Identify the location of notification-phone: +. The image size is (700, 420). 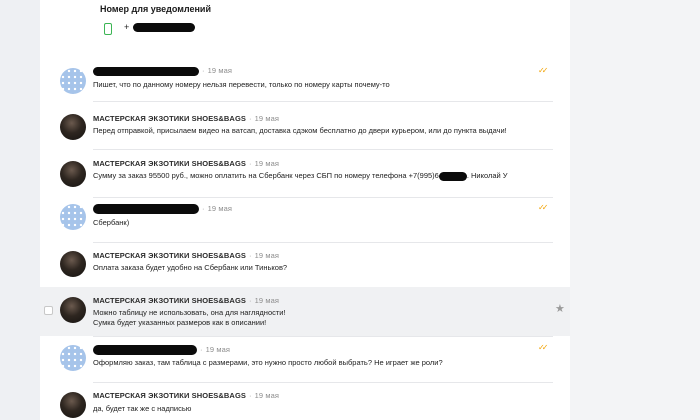
(159, 27).